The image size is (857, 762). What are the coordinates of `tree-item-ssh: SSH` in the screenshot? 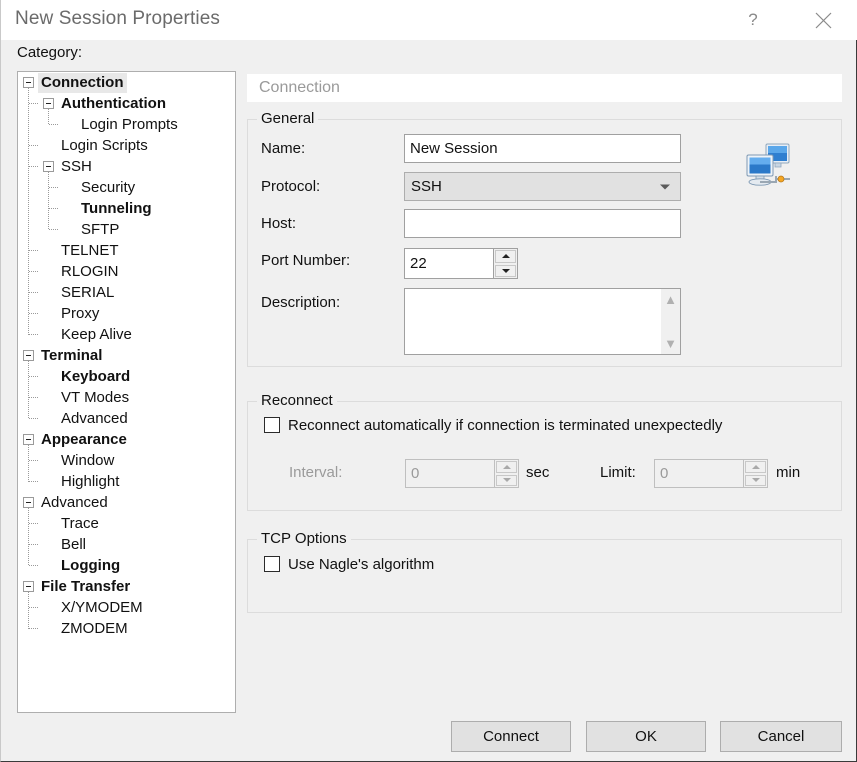 It's located at (126, 166).